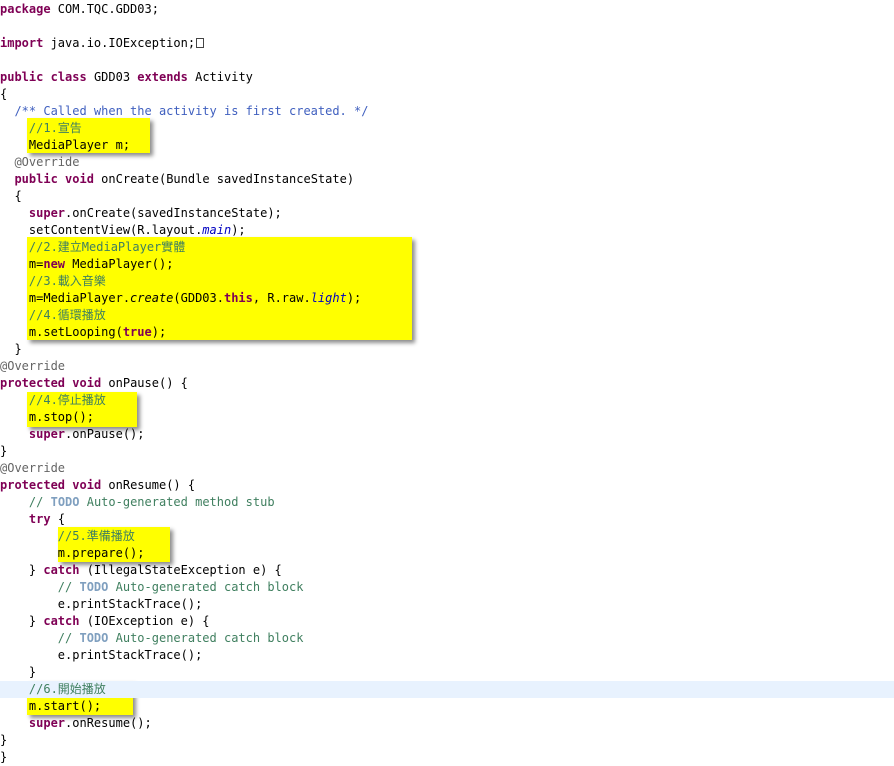  What do you see at coordinates (447, 485) in the screenshot?
I see `code-line: protected void onResume() {` at bounding box center [447, 485].